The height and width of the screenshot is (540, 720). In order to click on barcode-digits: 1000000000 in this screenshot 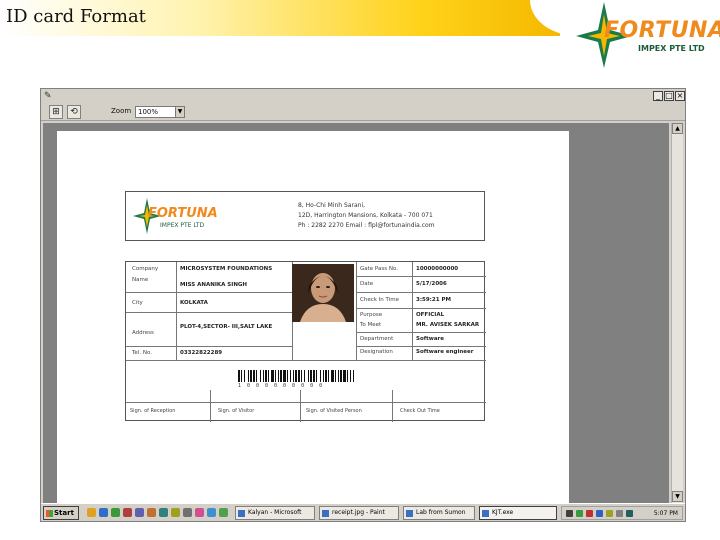, I will do `click(283, 386)`.